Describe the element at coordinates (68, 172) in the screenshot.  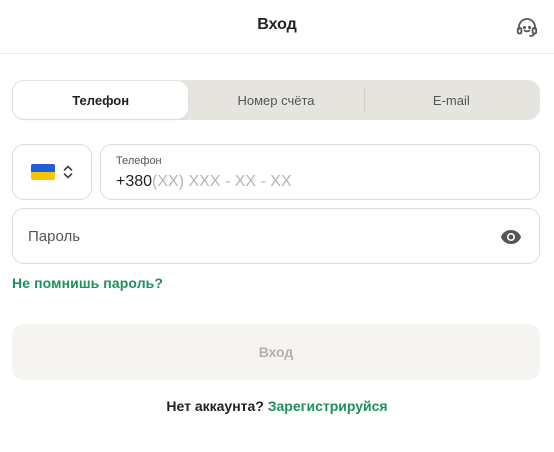
I see `chevron-up-down-icon` at that location.